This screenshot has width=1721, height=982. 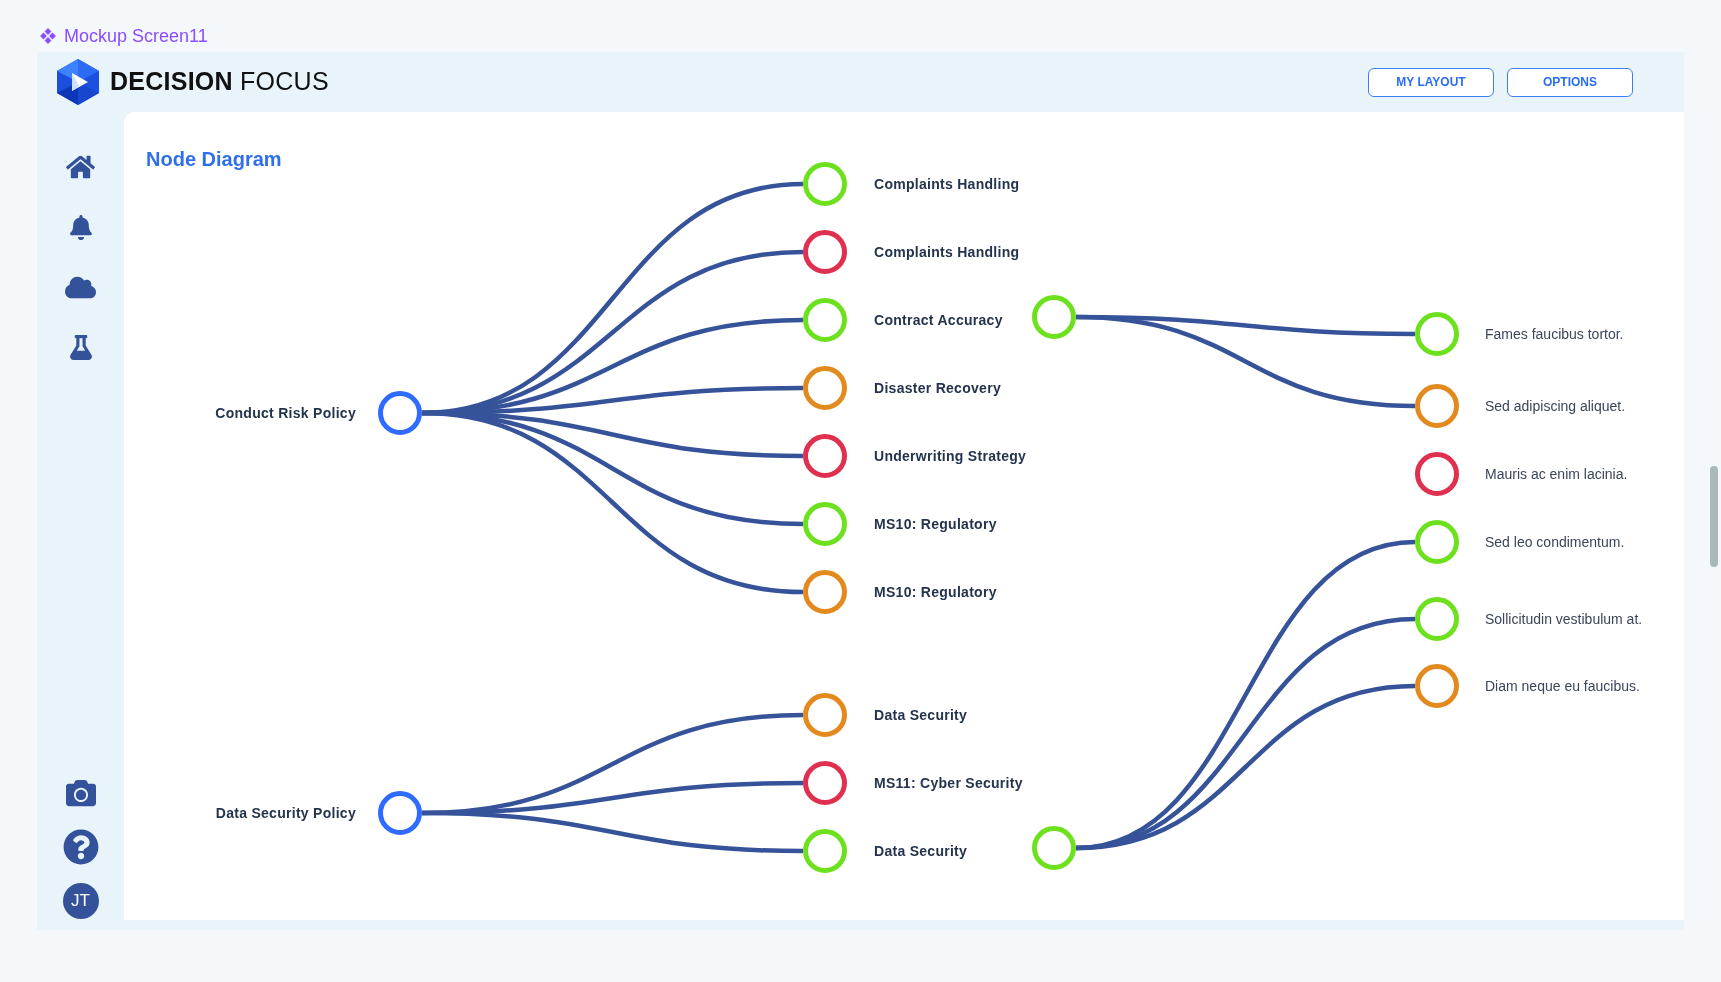 I want to click on node-label: Mauris ac enim lacinia., so click(x=1556, y=474).